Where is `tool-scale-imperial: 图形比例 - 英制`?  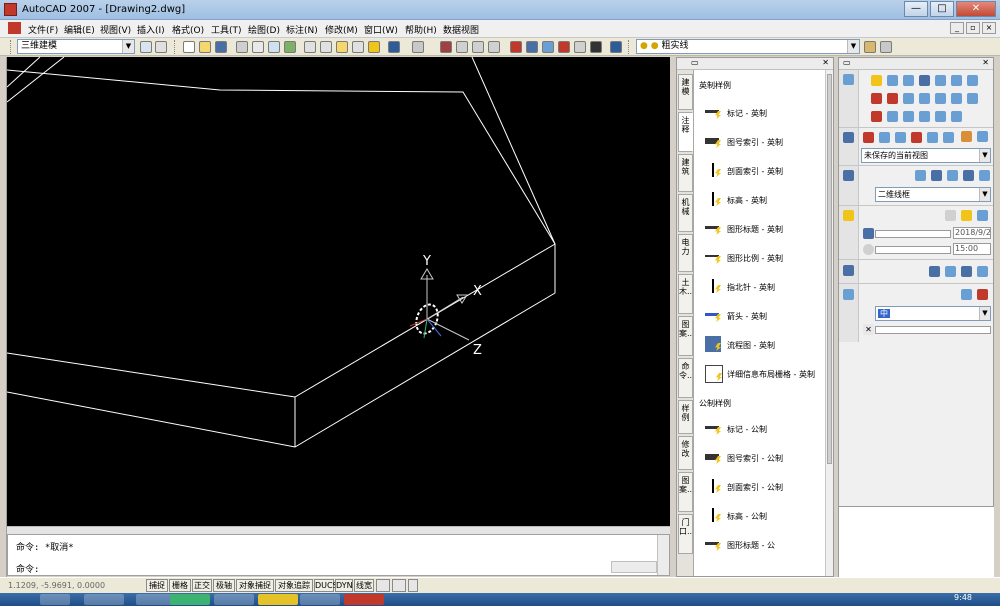 tool-scale-imperial: 图形比例 - 英制 is located at coordinates (762, 258).